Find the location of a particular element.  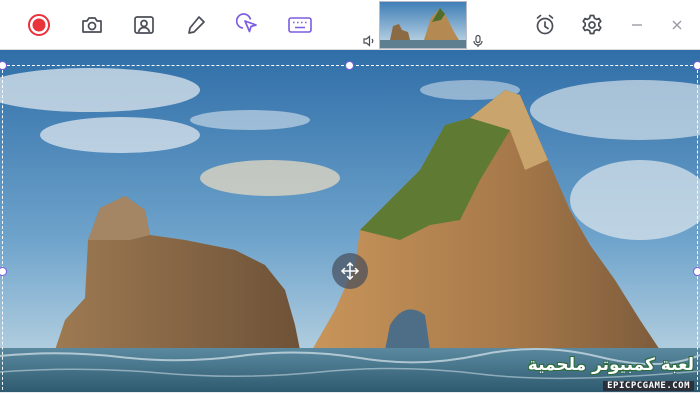

minimize-icon is located at coordinates (637, 25).